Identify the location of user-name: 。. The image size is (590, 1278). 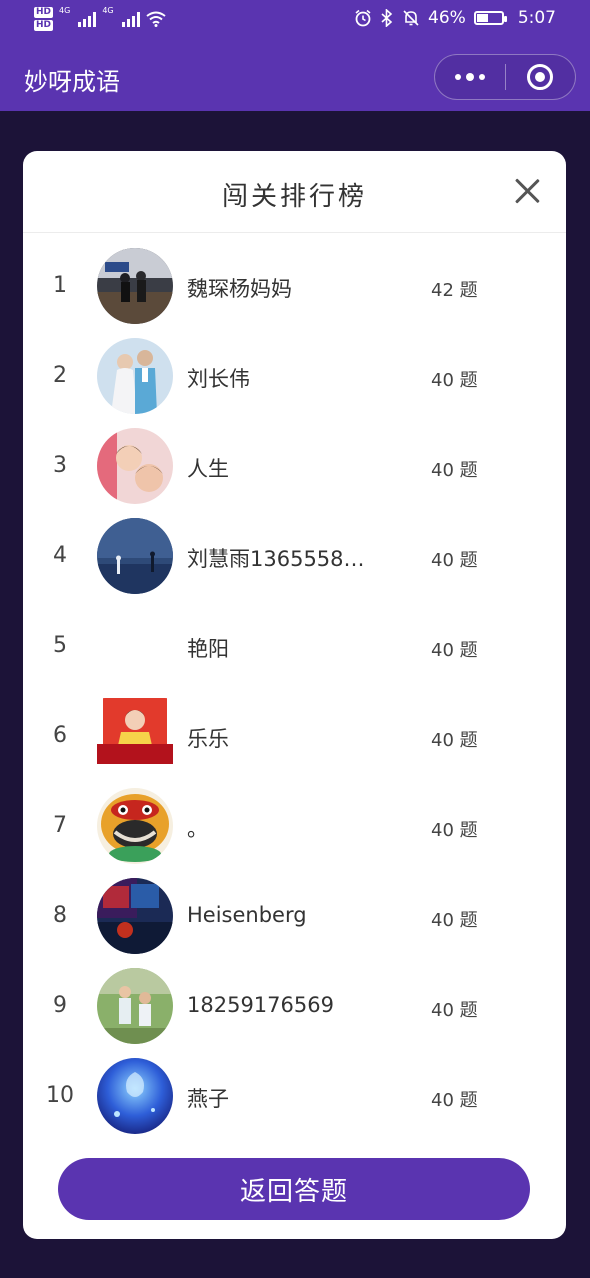
(197, 829).